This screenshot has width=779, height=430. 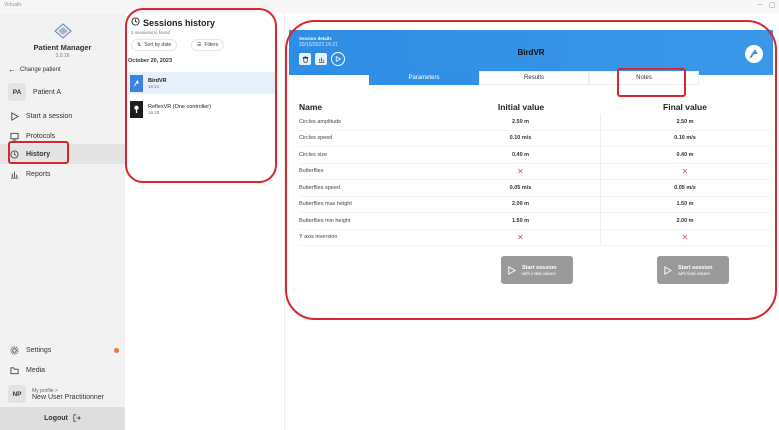 What do you see at coordinates (685, 107) in the screenshot?
I see `column-header-final: Final value` at bounding box center [685, 107].